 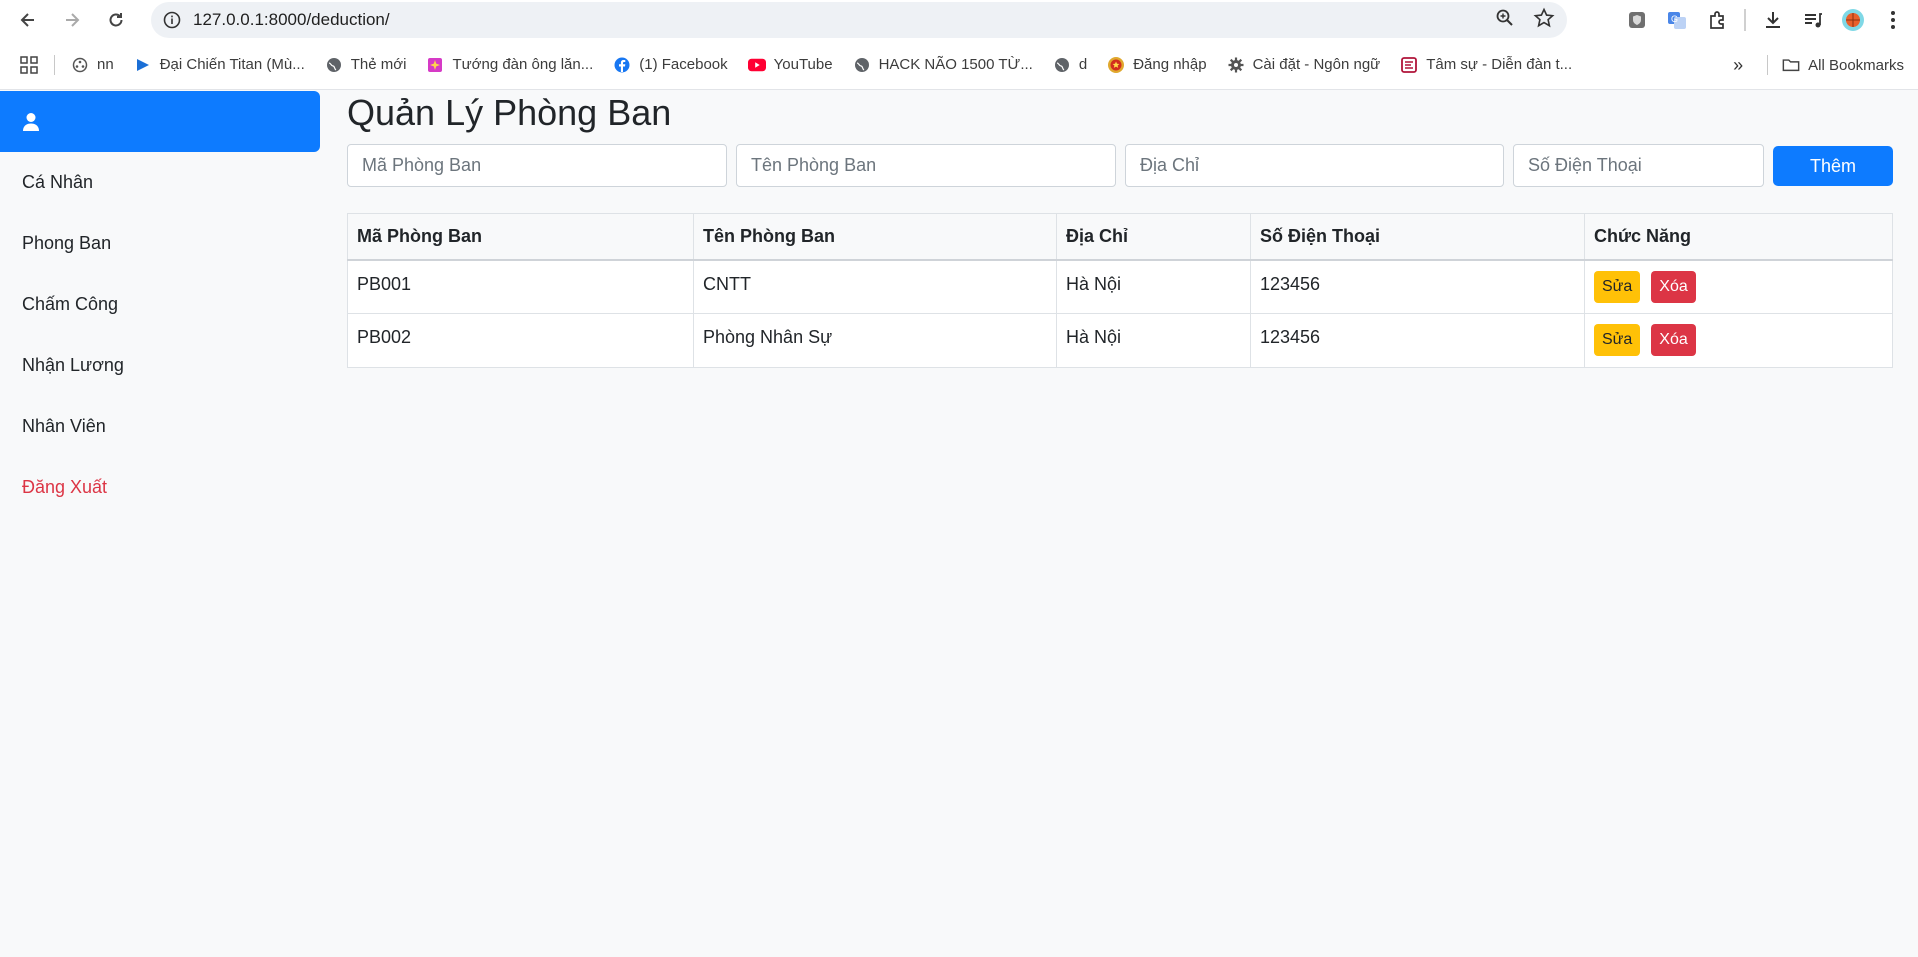 I want to click on bookmark-item: Cài đặt - Ngôn ngữ, so click(x=1304, y=65).